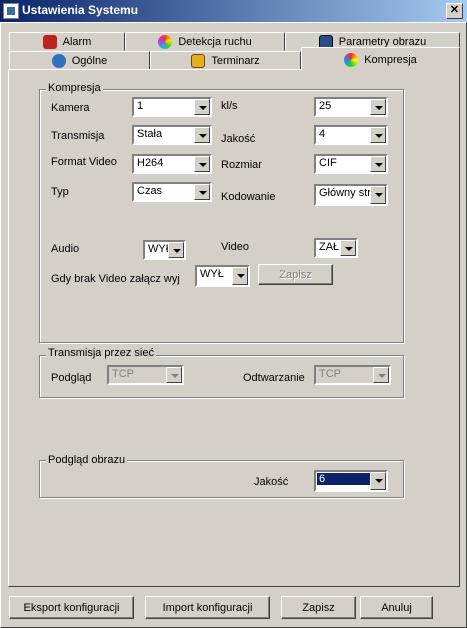 The image size is (467, 628). I want to click on tab-ogolne-label: Ogólne, so click(89, 60).